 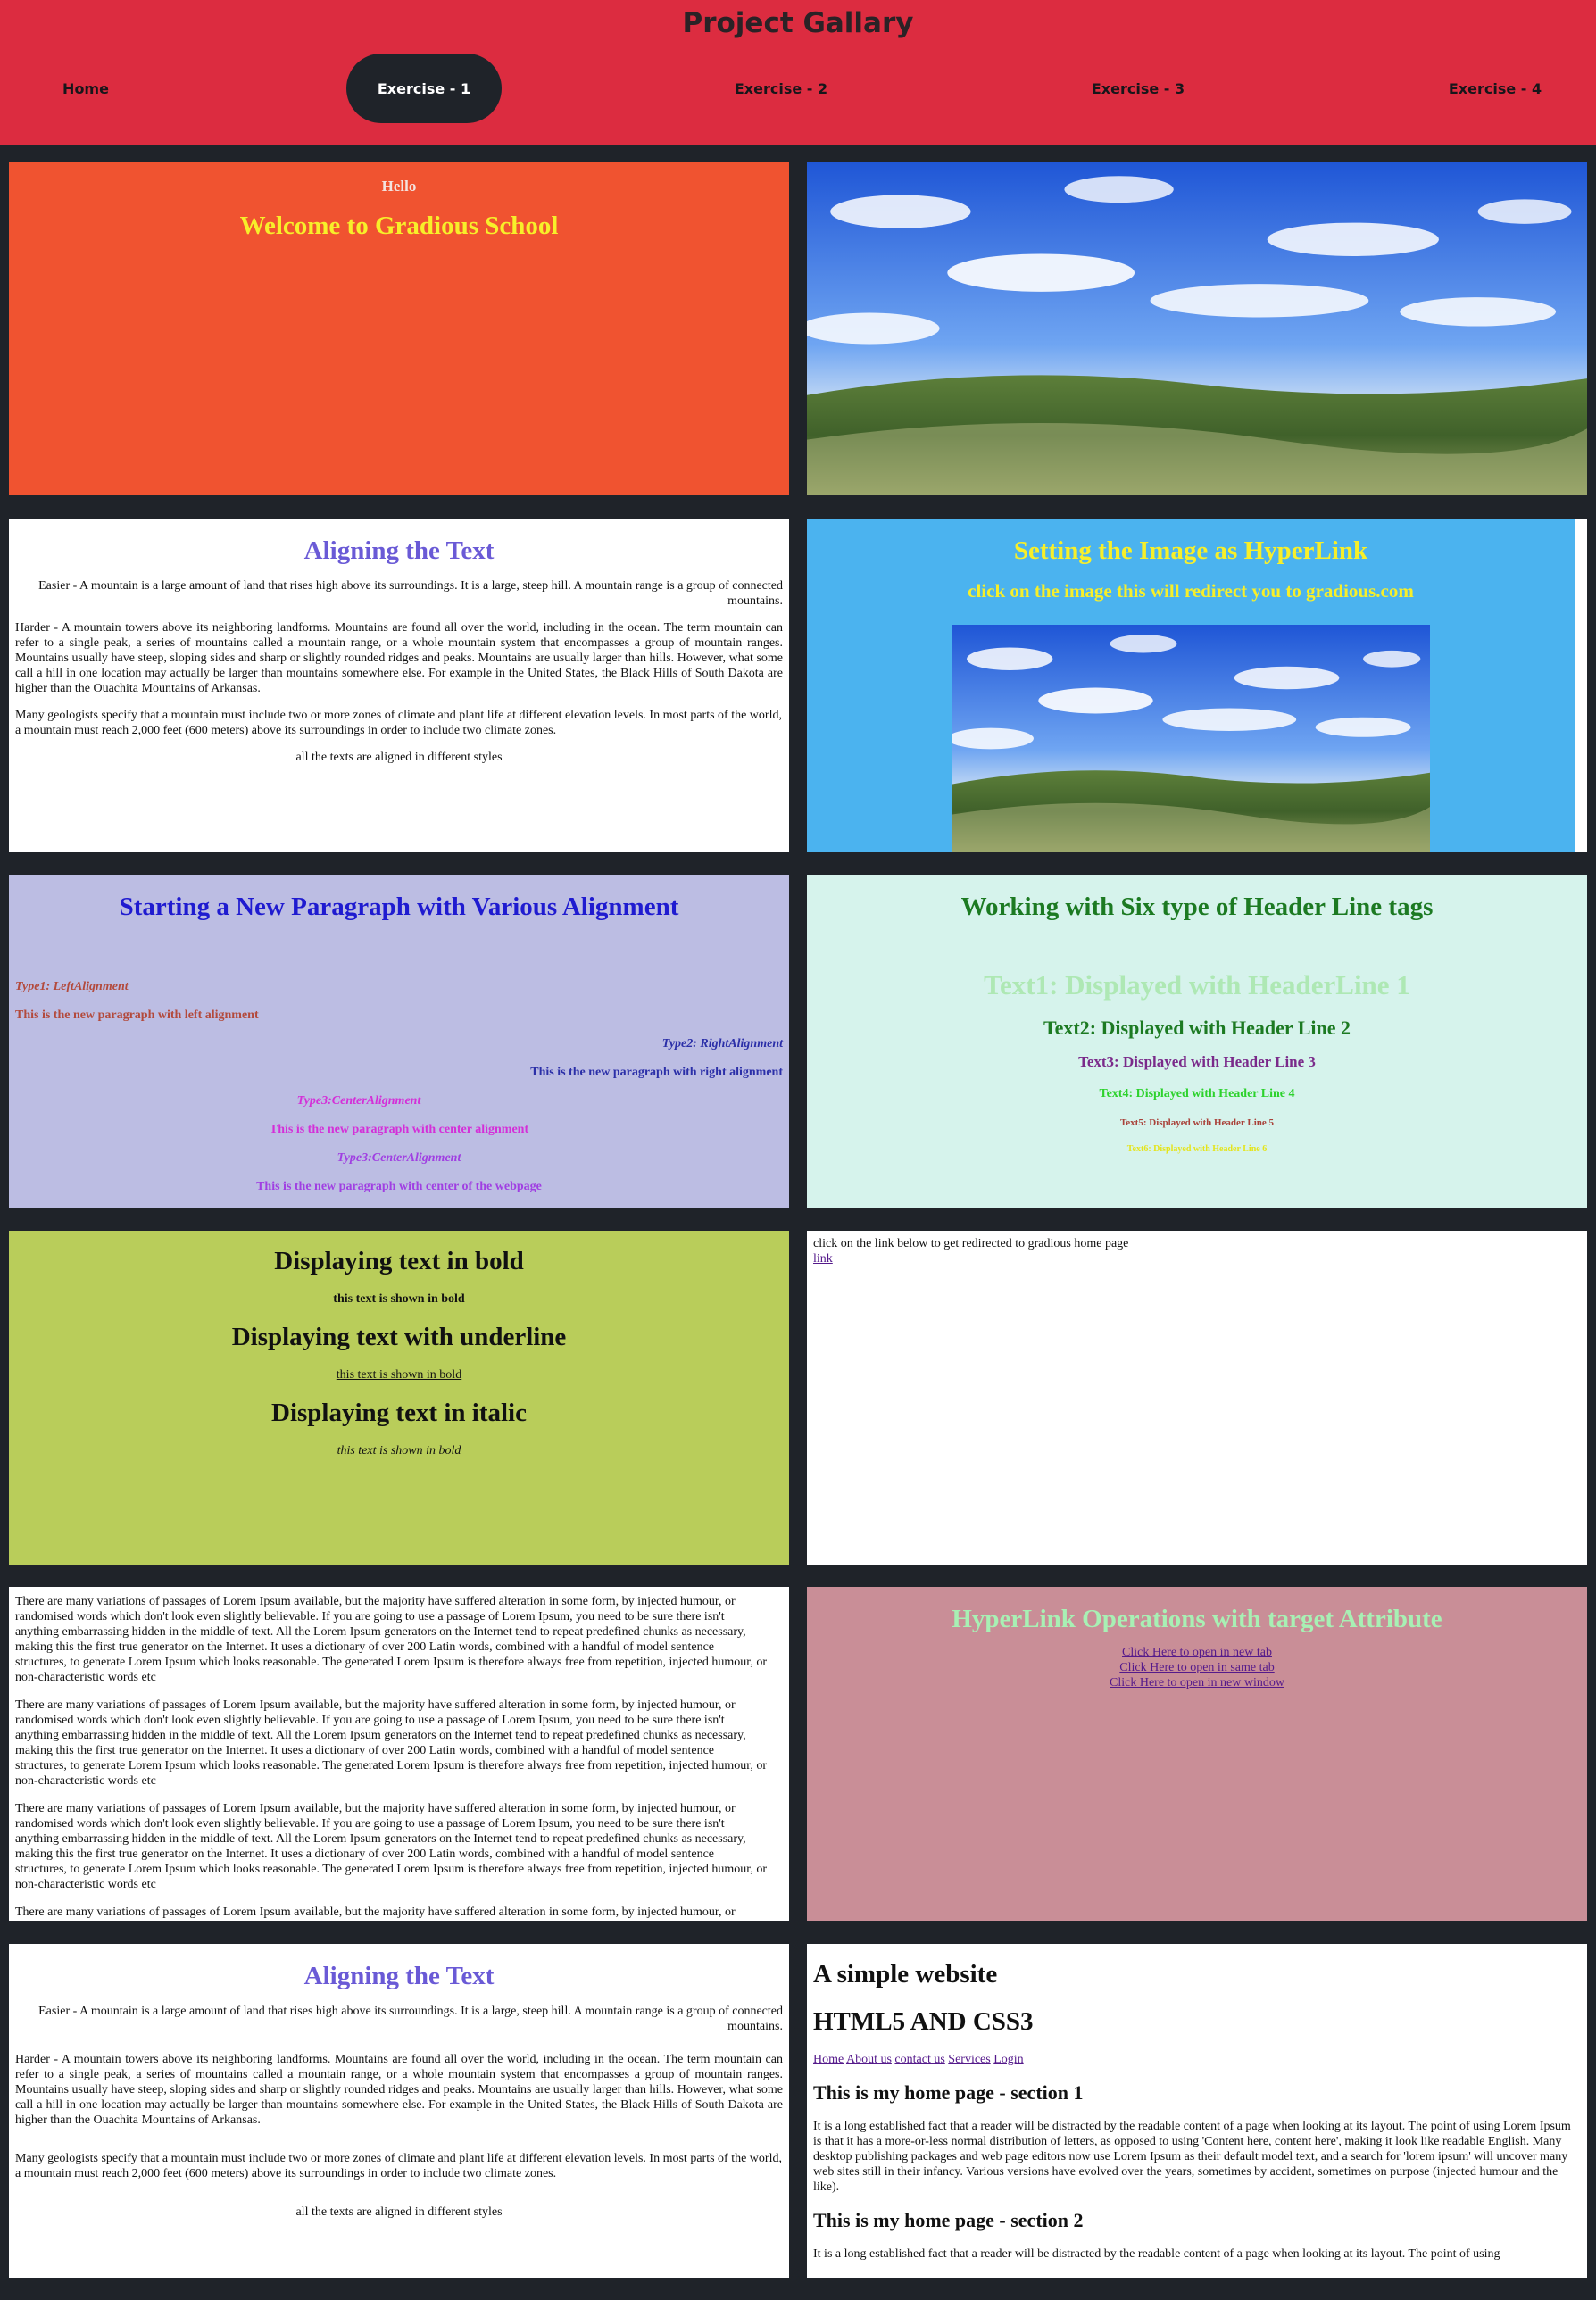 I want to click on new-window-link: Click Here to open in new window, so click(x=1197, y=1683).